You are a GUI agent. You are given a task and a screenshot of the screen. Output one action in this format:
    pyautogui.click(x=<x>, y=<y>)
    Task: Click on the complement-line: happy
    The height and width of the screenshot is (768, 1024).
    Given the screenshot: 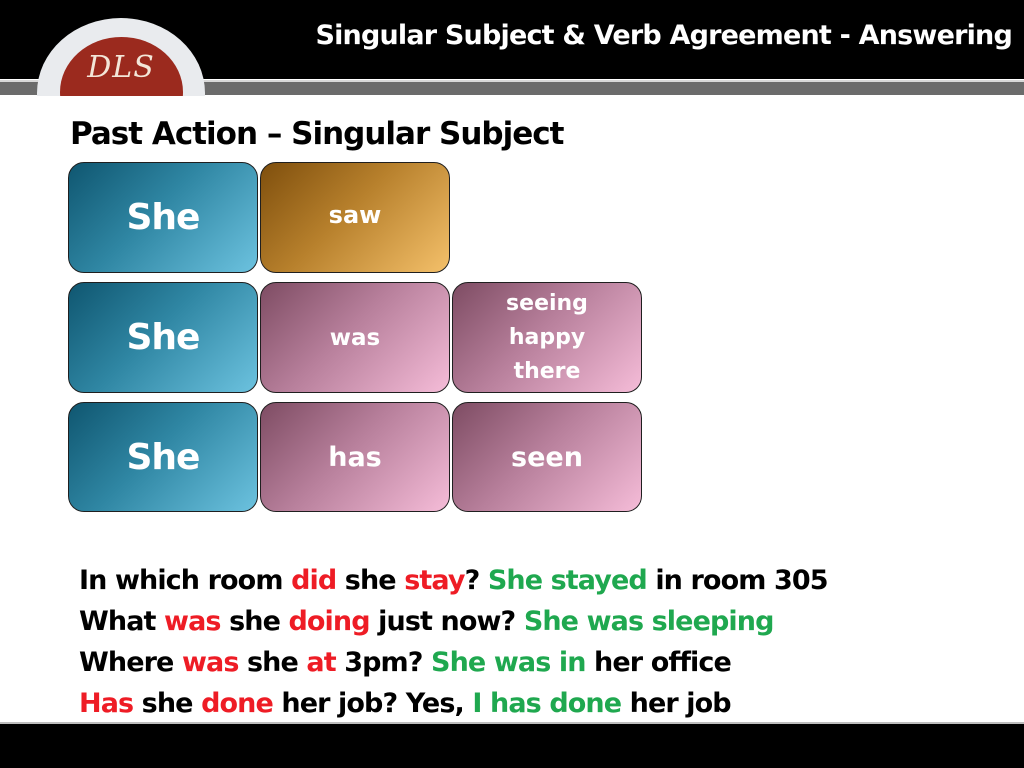 What is the action you would take?
    pyautogui.click(x=547, y=337)
    